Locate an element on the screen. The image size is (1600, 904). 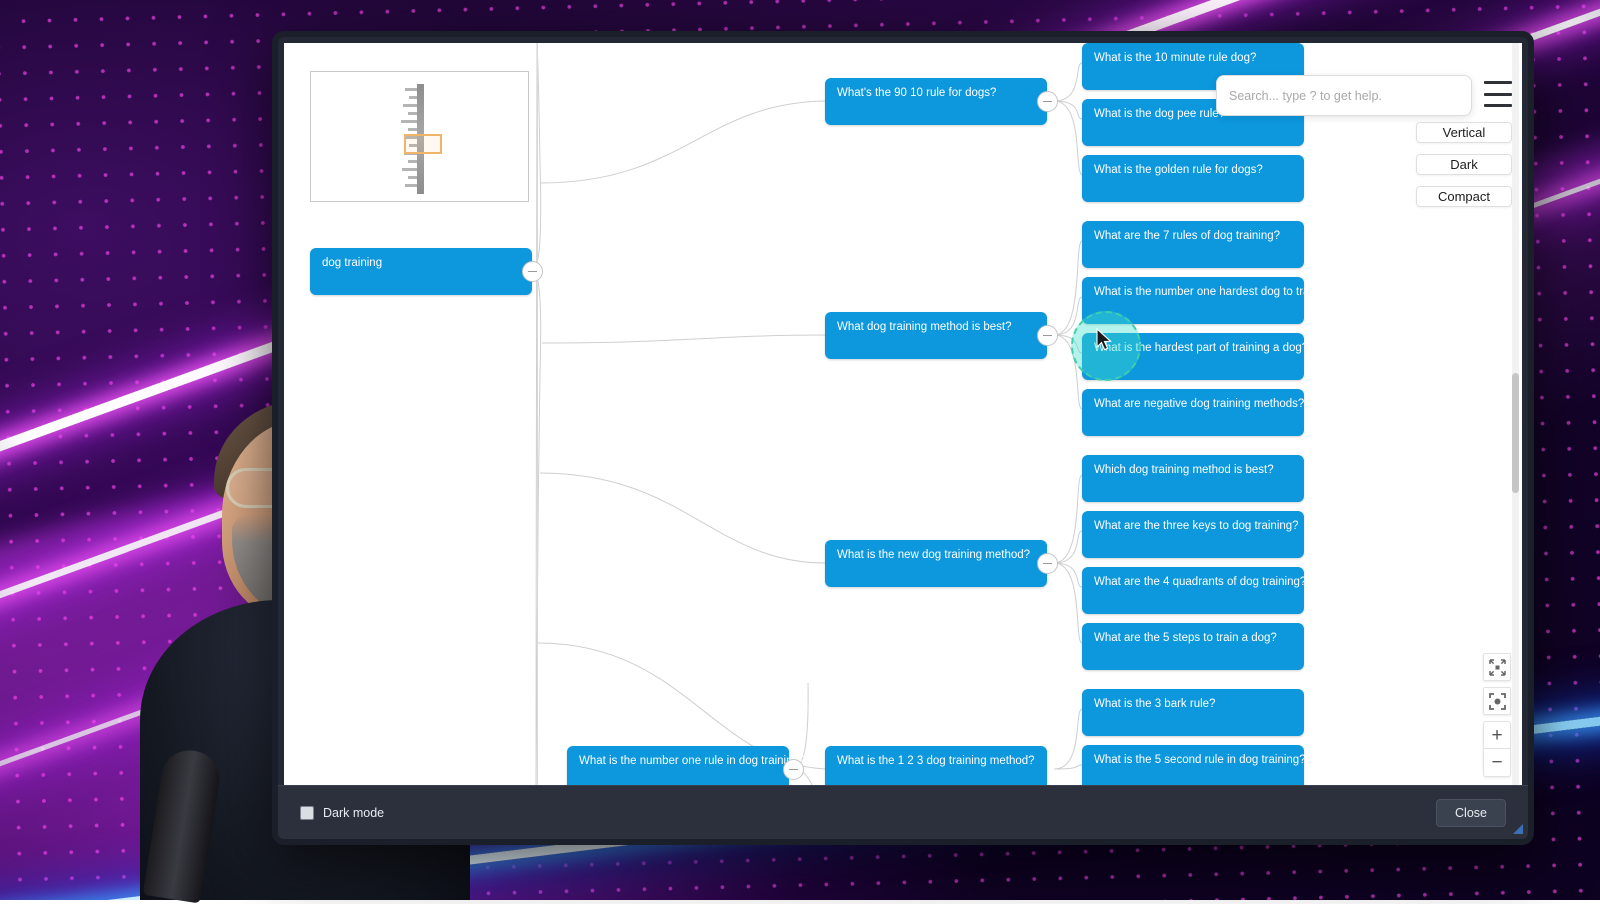
node-label: What is the 1 2 3 dog training method? is located at coordinates (936, 761).